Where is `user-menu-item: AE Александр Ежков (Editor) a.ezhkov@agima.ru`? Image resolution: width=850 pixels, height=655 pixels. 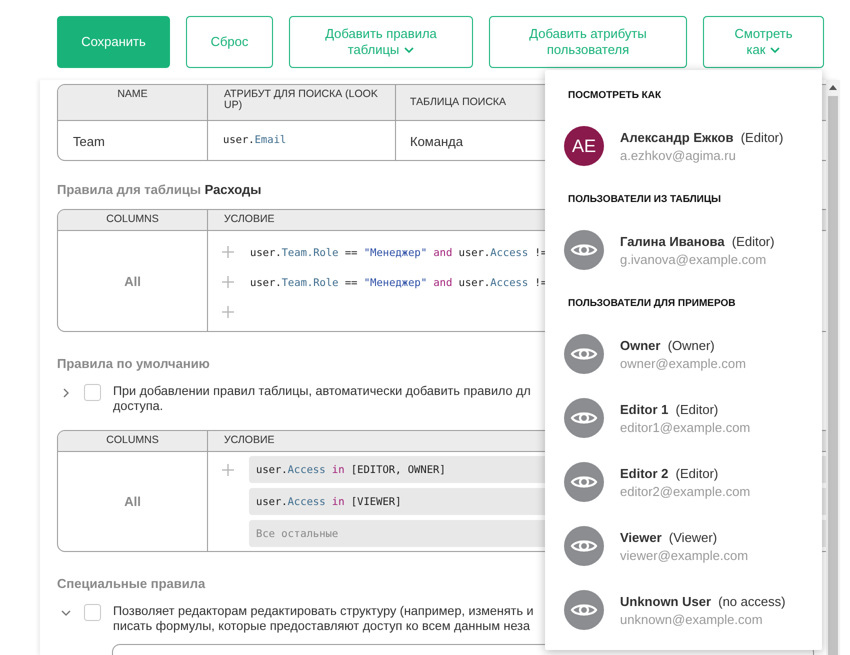 user-menu-item: AE Александр Ежков (Editor) a.ezhkov@agima.ru is located at coordinates (693, 146).